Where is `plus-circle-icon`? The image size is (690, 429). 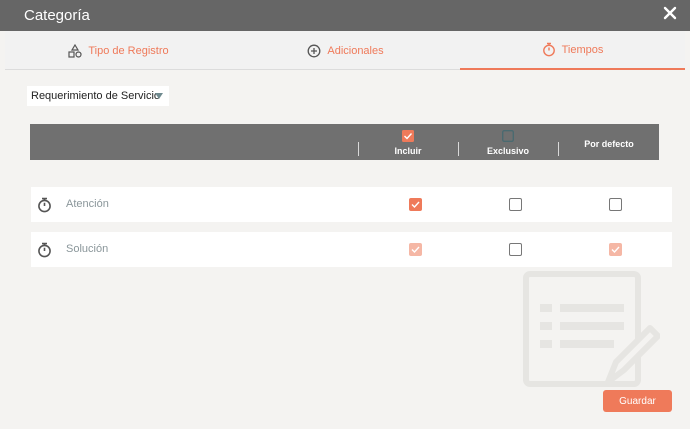 plus-circle-icon is located at coordinates (314, 50).